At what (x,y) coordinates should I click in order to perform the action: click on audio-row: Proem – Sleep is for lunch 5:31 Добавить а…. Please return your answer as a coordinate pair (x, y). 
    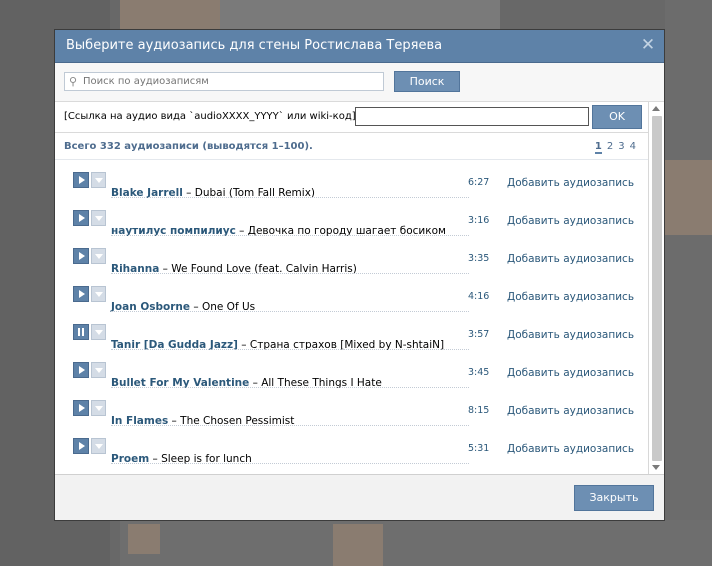
    Looking at the image, I should click on (351, 445).